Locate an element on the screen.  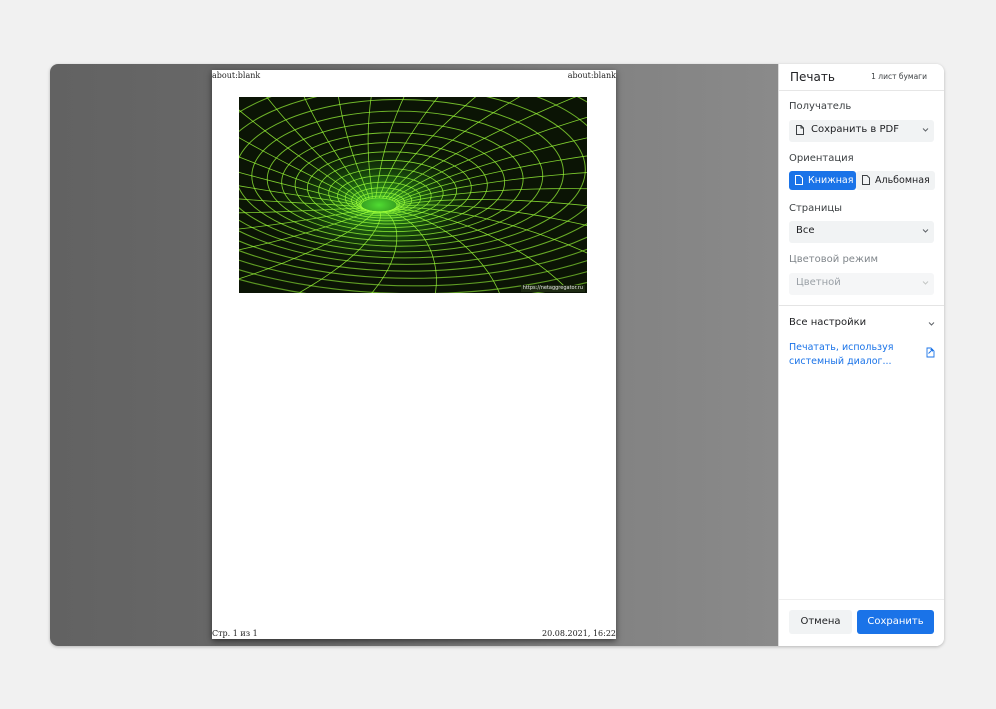
sidebar-header: Печать 1 лист бумаги is located at coordinates (861, 77).